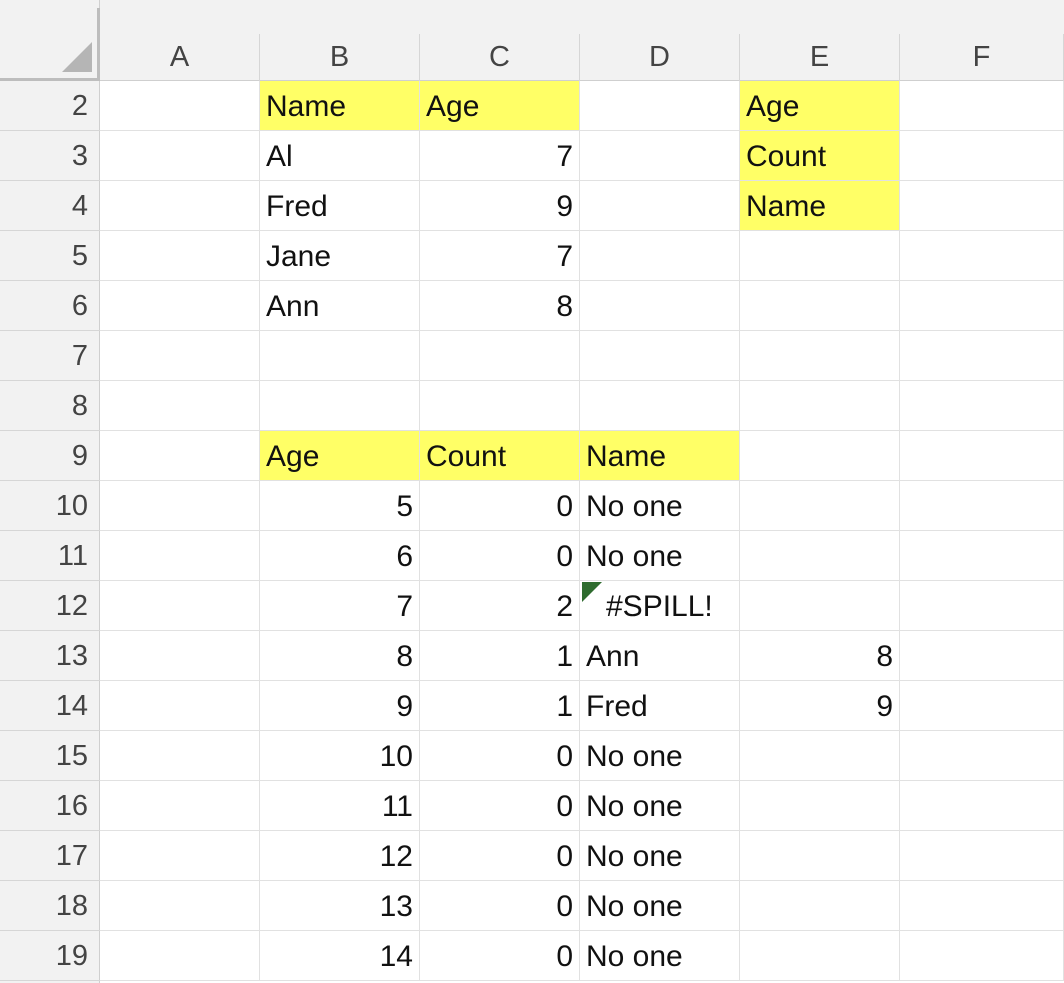 Image resolution: width=1064 pixels, height=983 pixels. What do you see at coordinates (820, 556) in the screenshot?
I see `cell-e11` at bounding box center [820, 556].